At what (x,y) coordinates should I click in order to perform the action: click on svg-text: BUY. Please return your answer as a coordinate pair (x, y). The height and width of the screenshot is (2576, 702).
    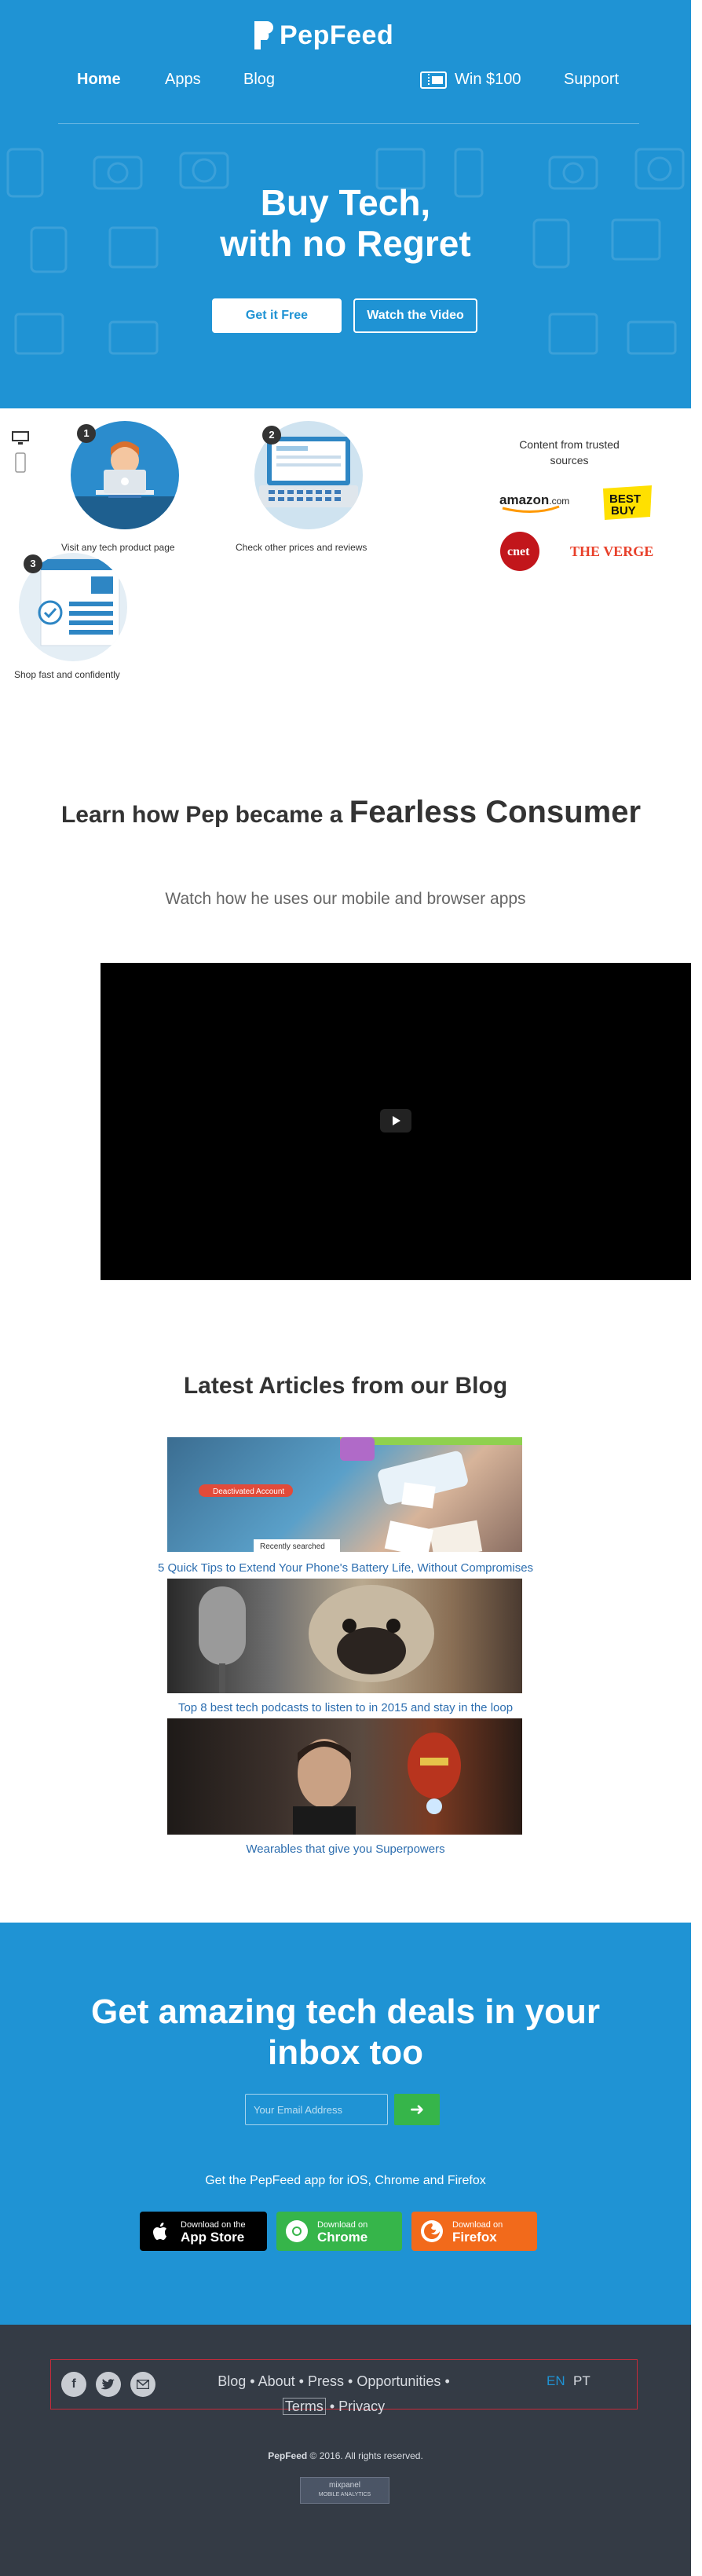
    Looking at the image, I should click on (623, 511).